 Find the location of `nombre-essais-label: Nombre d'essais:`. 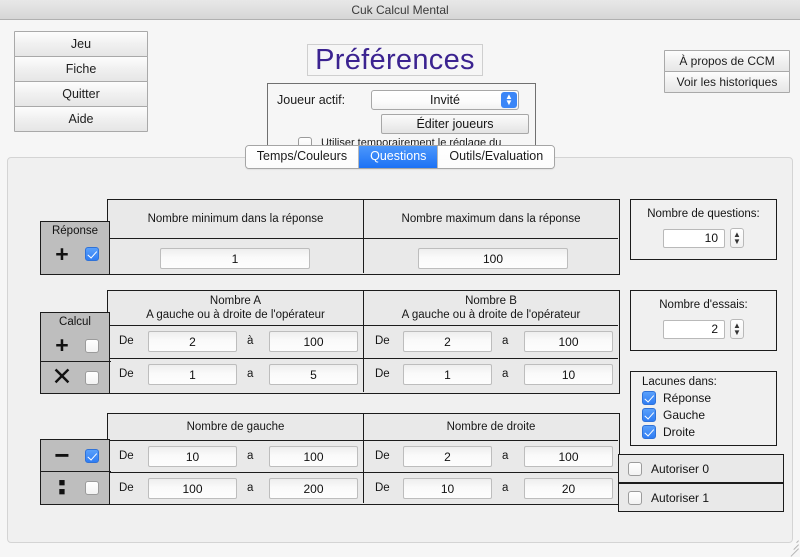

nombre-essais-label: Nombre d'essais: is located at coordinates (703, 305).